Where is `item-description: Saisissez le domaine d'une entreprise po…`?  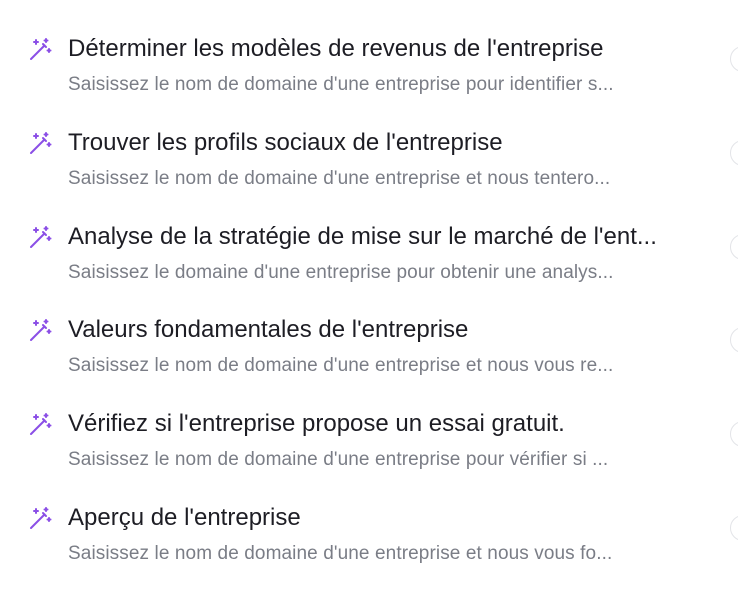 item-description: Saisissez le domaine d'une entreprise po… is located at coordinates (341, 272).